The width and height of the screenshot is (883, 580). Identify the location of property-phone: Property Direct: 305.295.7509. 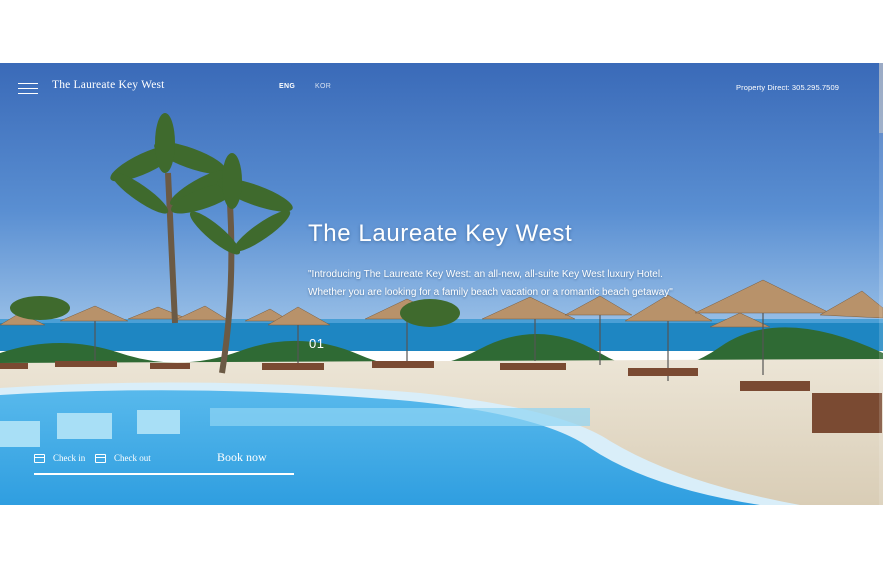
(787, 87).